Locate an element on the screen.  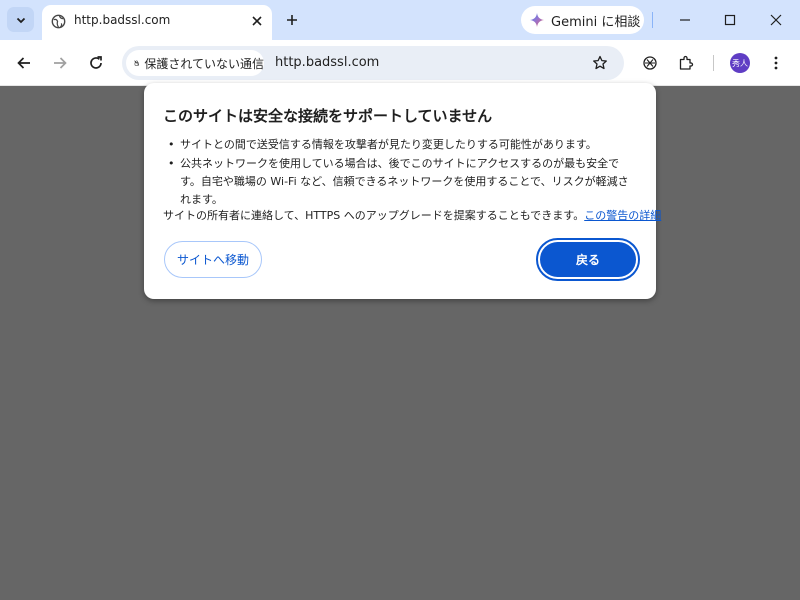
browser-toolbar: 保護されていない通信 http.badssl.com 秀人 is located at coordinates (400, 63).